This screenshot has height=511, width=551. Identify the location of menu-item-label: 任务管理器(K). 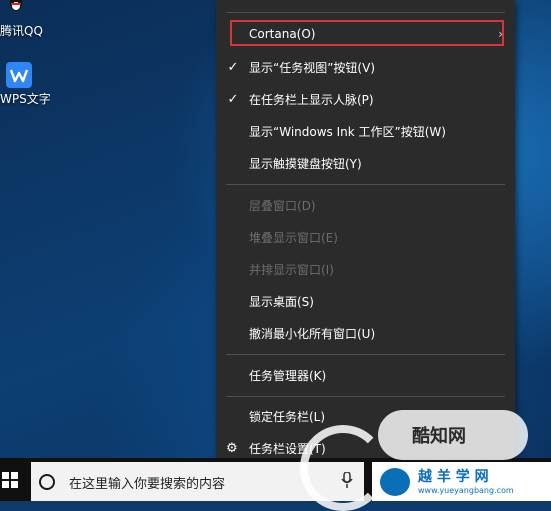
(288, 376).